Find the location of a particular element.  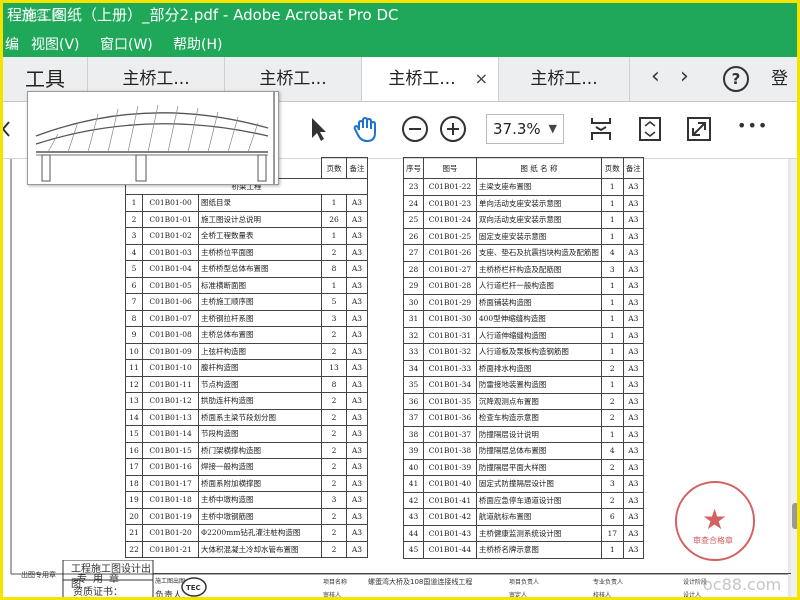

more-tools-icon: ••• is located at coordinates (752, 125).